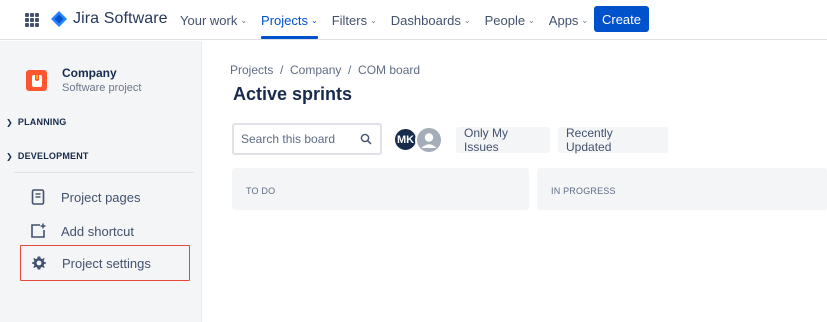  What do you see at coordinates (97, 231) in the screenshot?
I see `sidebar-item-label: Add shortcut` at bounding box center [97, 231].